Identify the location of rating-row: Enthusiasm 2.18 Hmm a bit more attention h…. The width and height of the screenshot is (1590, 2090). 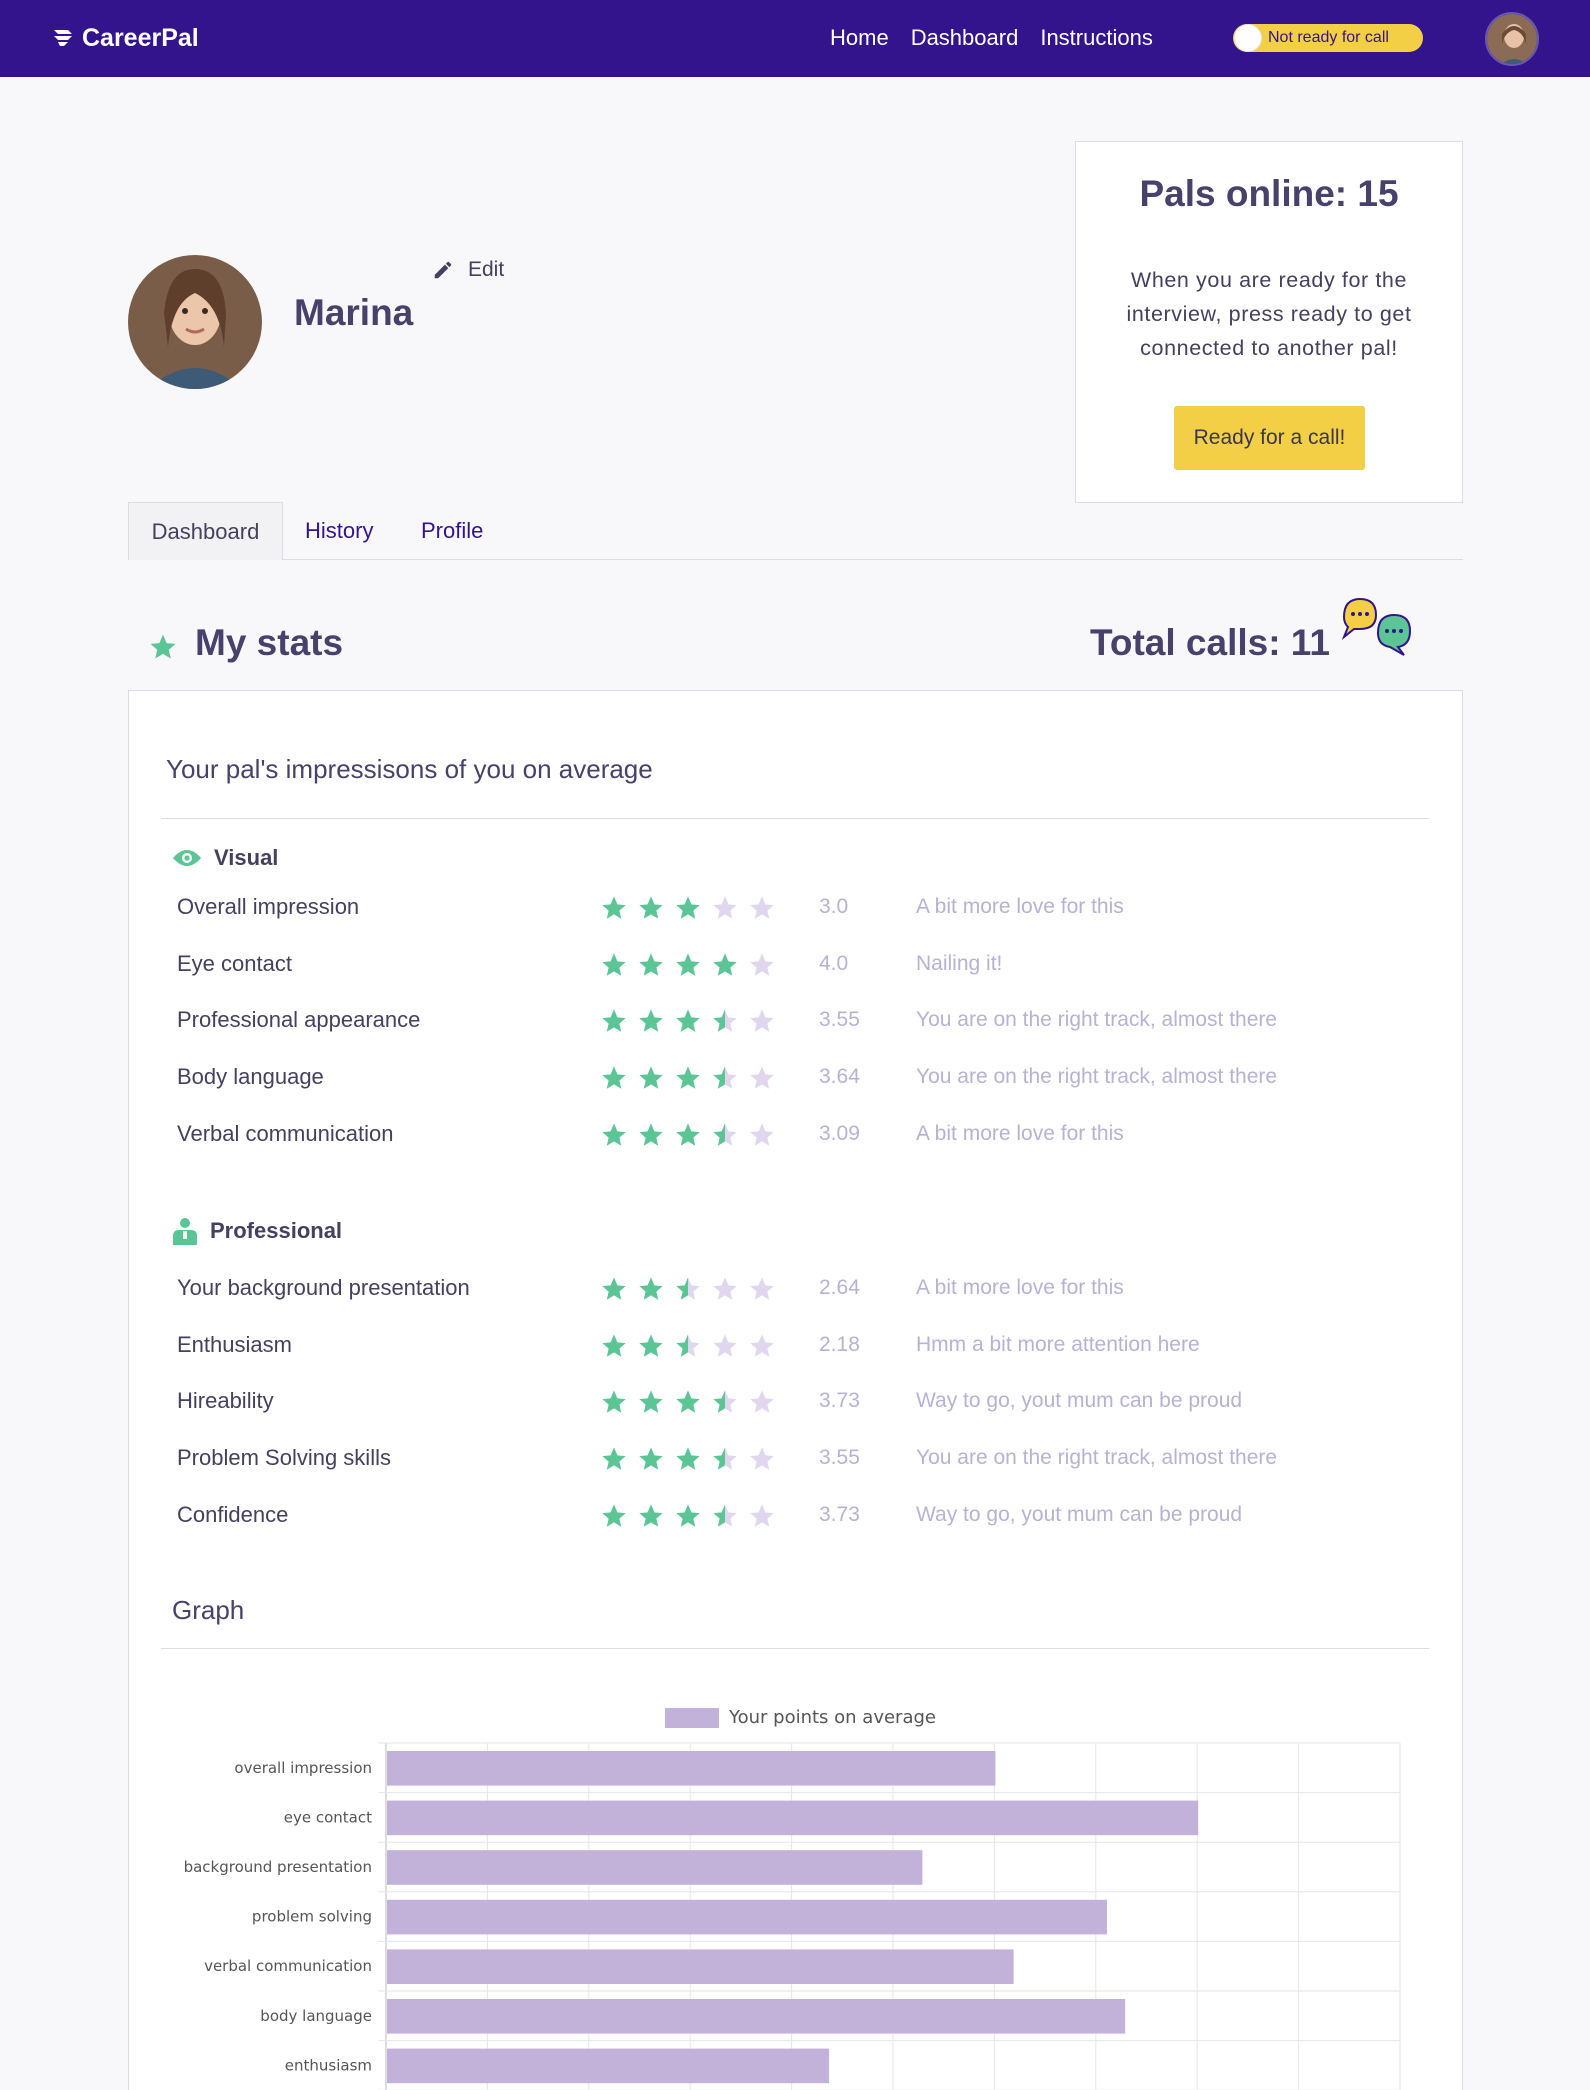
(795, 1345).